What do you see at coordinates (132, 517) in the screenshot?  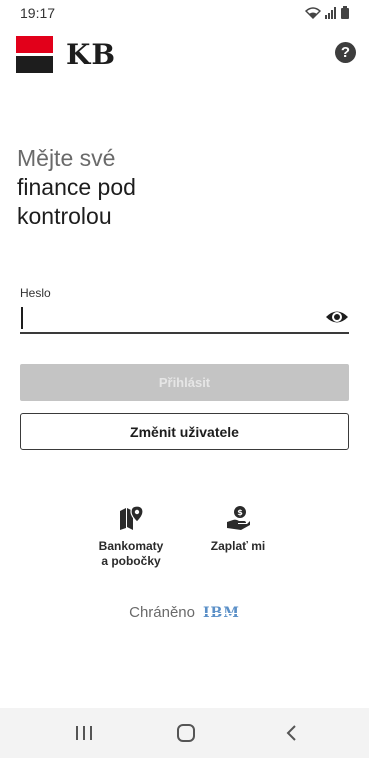 I see `map-pin-icon` at bounding box center [132, 517].